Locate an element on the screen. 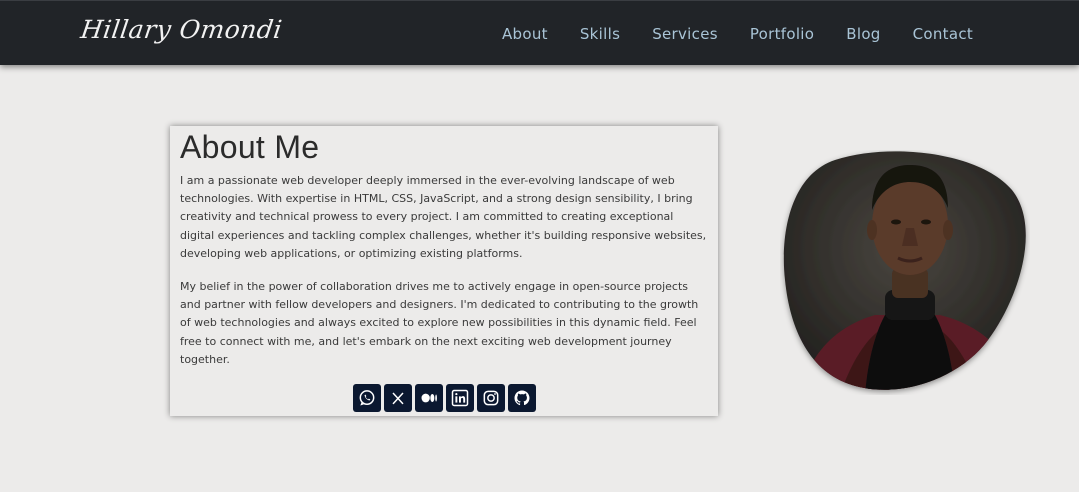 The width and height of the screenshot is (1079, 492). linkedin-icon is located at coordinates (460, 398).